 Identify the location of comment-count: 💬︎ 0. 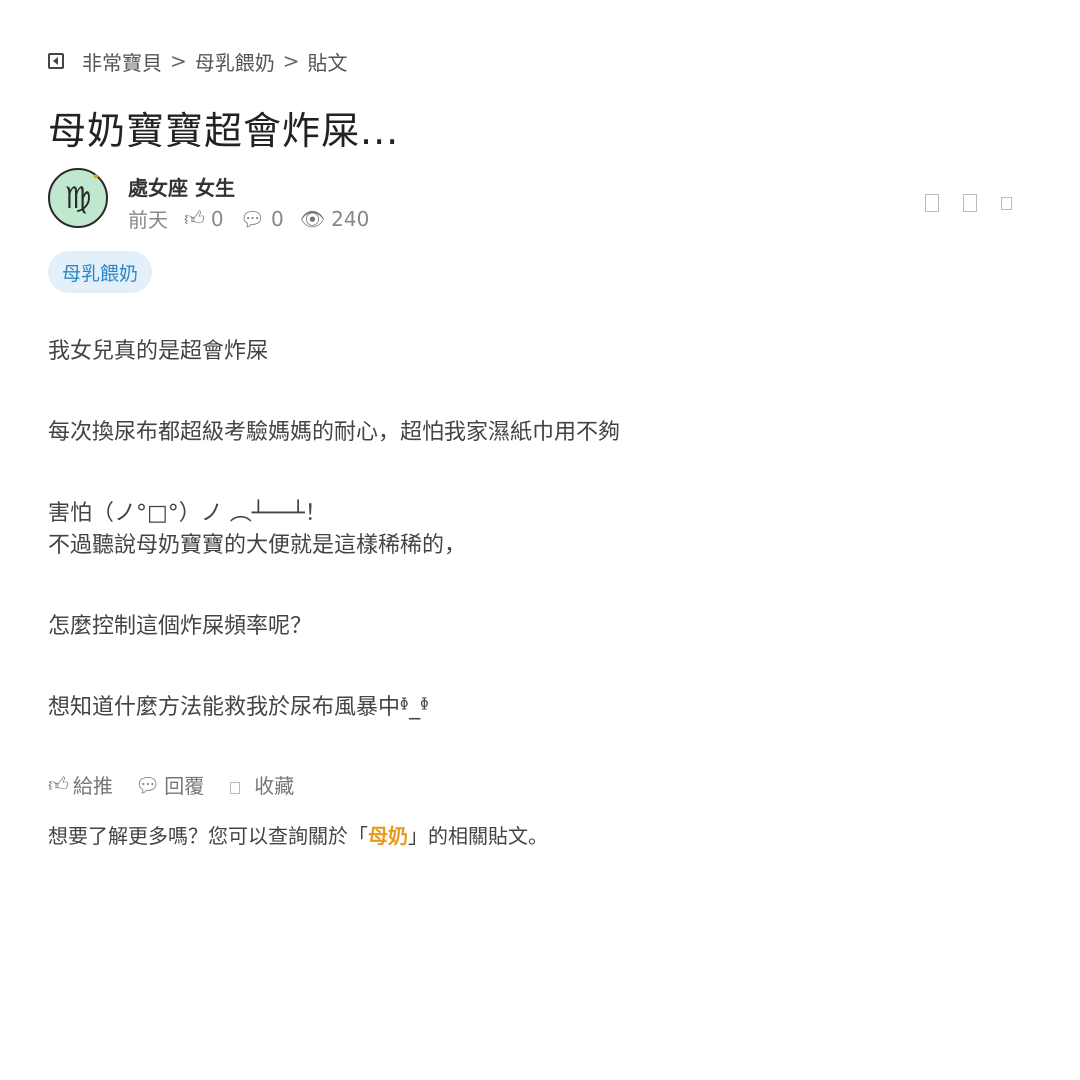
(262, 219).